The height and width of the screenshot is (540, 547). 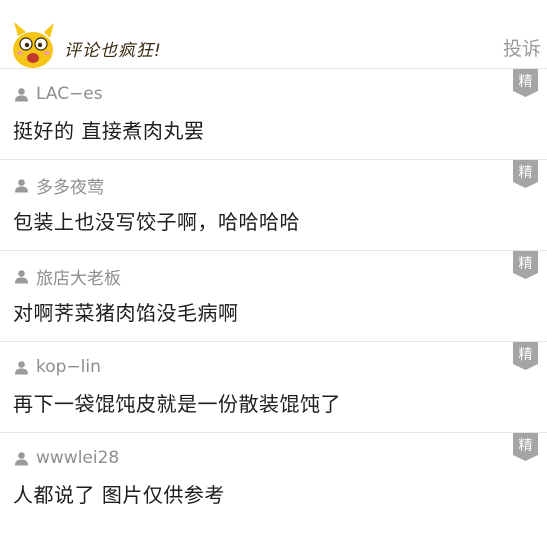 I want to click on comment-text: 包装上也没写饺子啊，哈哈哈哈, so click(x=156, y=222).